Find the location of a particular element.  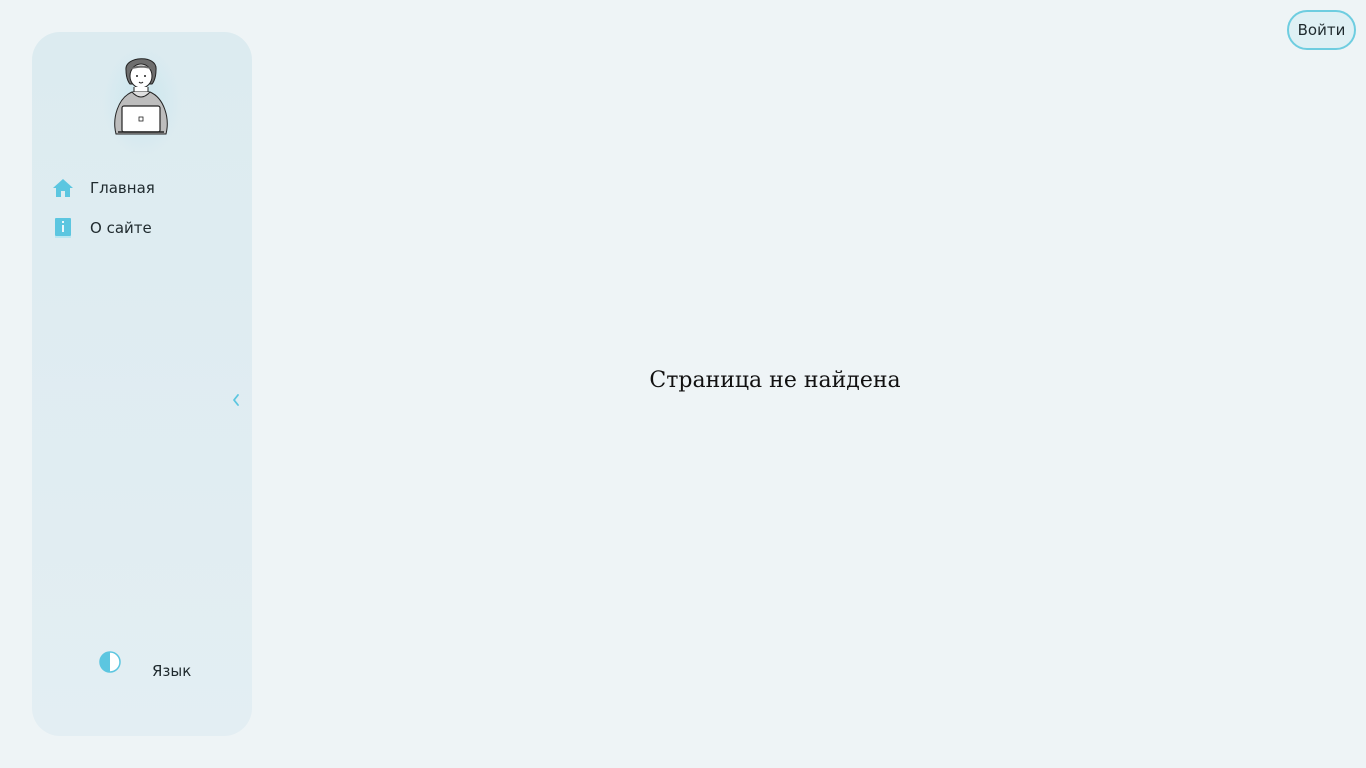

info-book-icon is located at coordinates (63, 228).